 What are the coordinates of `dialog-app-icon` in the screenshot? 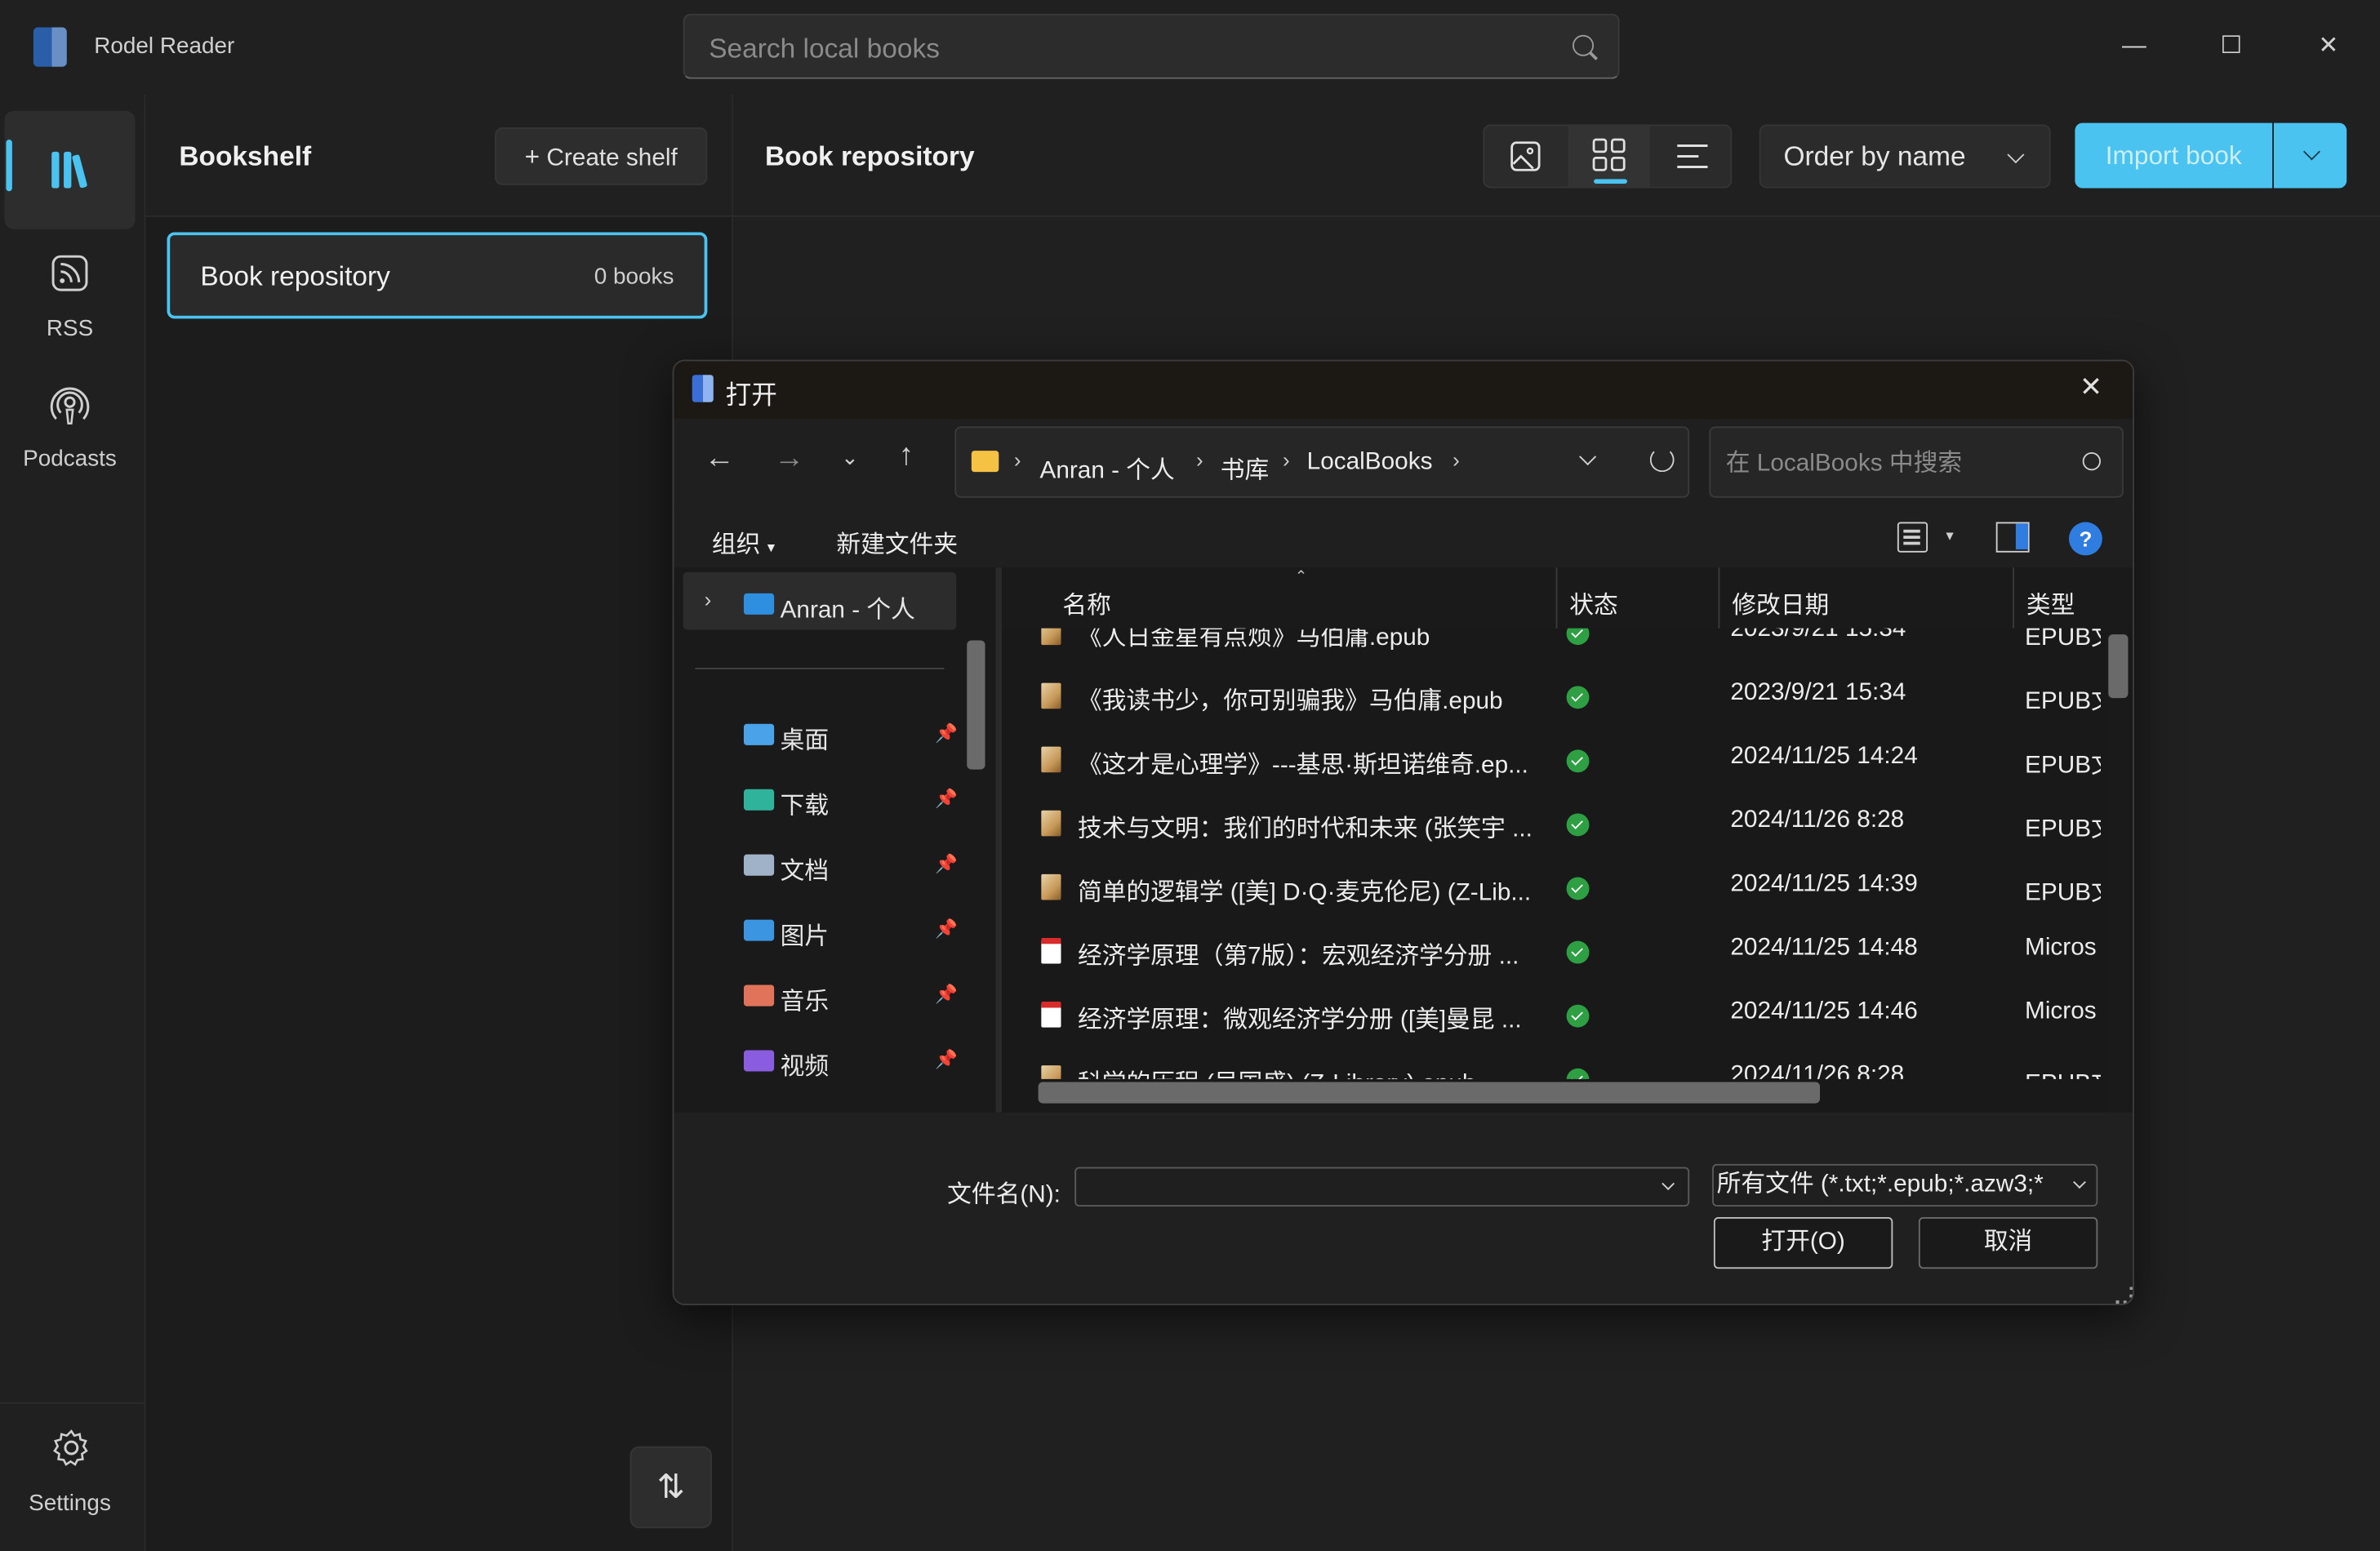 It's located at (703, 388).